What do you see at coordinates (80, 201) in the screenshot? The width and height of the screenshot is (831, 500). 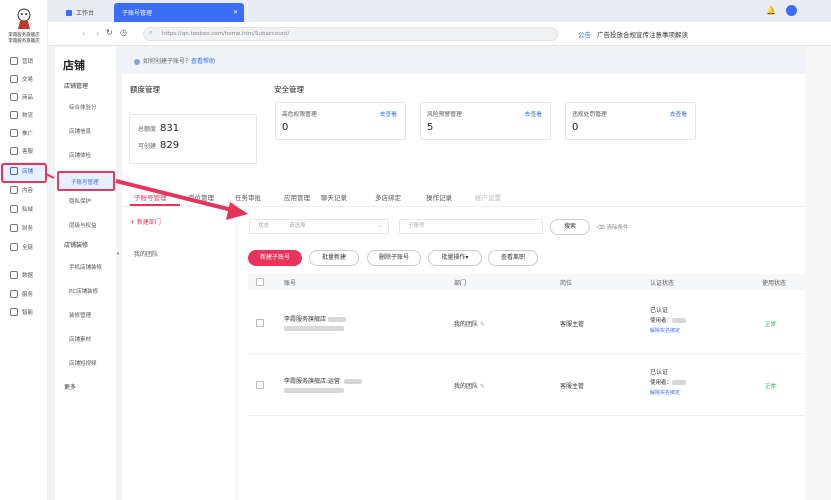 I see `sidebar-item-4: 隐私保护` at bounding box center [80, 201].